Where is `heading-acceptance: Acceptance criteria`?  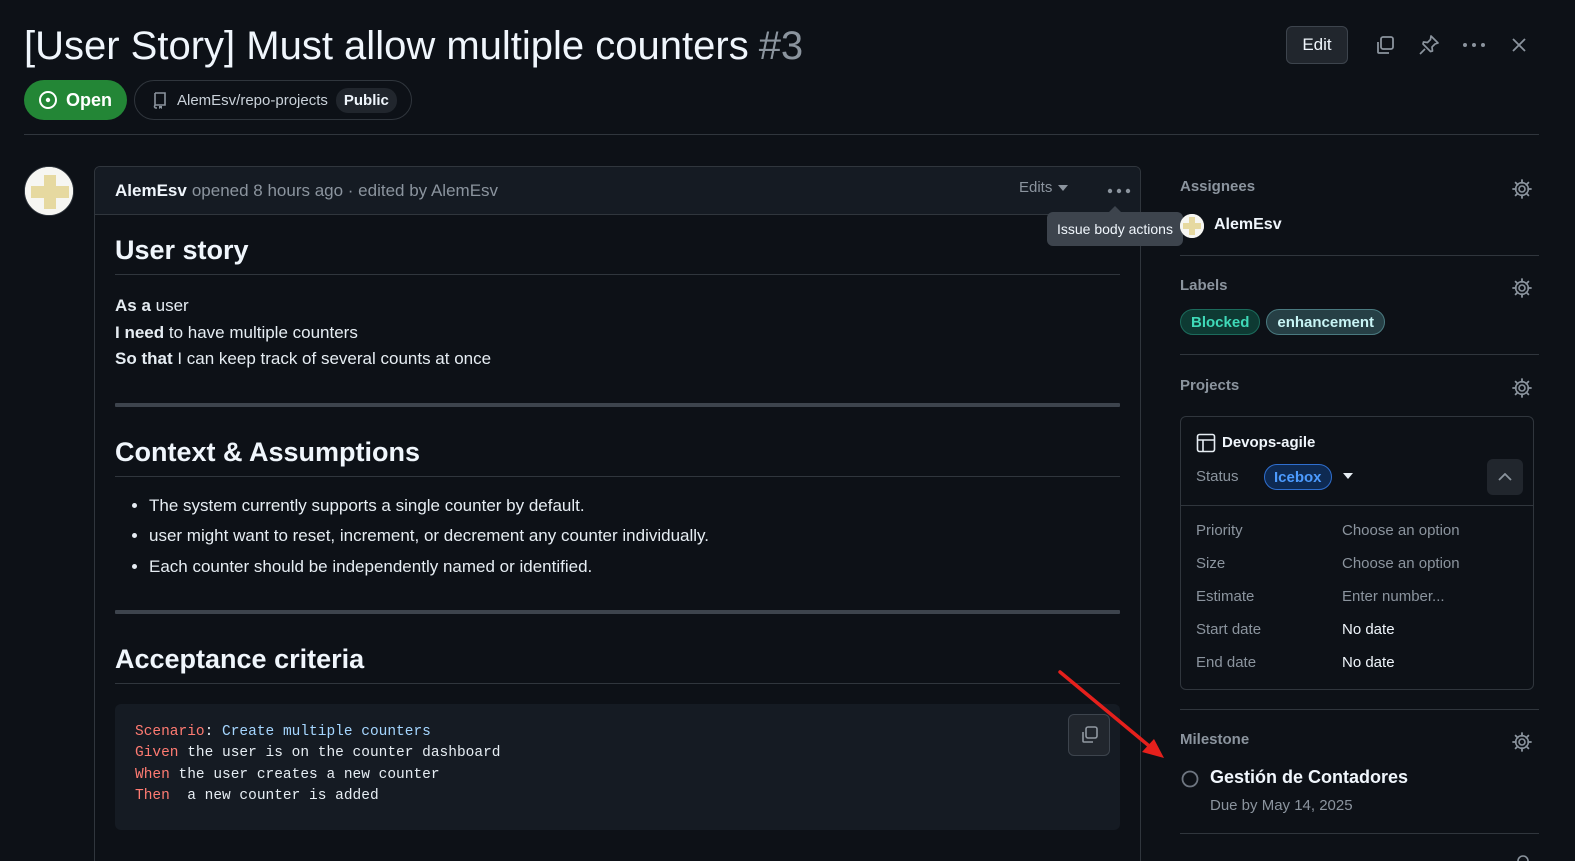
heading-acceptance: Acceptance criteria is located at coordinates (617, 664).